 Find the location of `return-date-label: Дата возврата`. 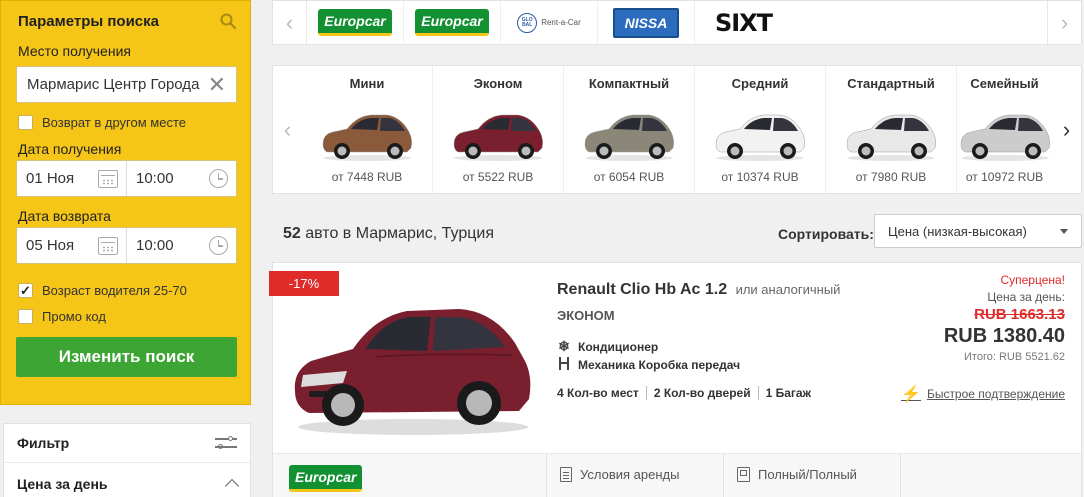

return-date-label: Дата возврата is located at coordinates (64, 216).